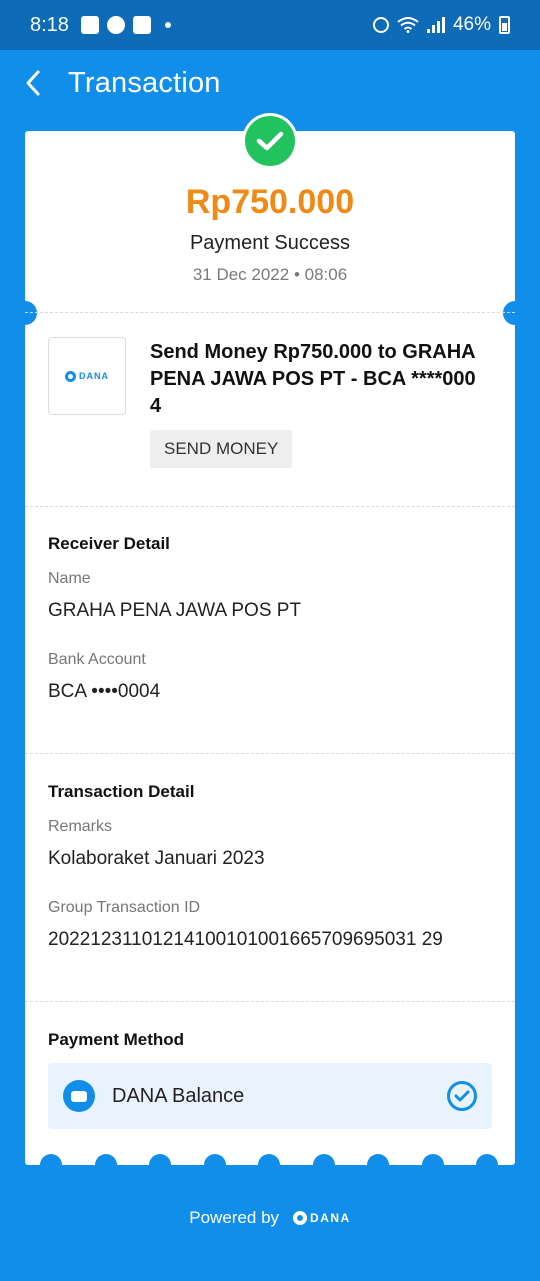 The height and width of the screenshot is (1281, 540). Describe the element at coordinates (504, 25) in the screenshot. I see `battery-icon` at that location.